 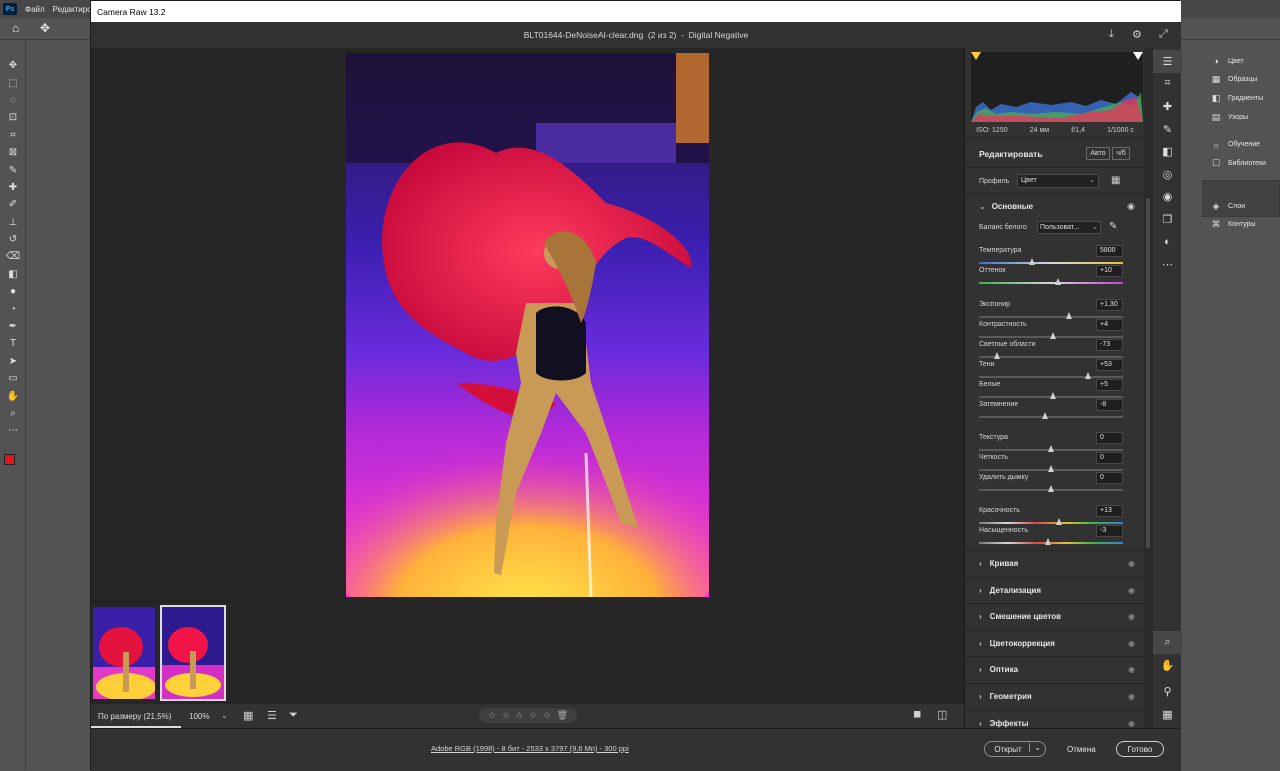 I want to click on slider-value-field: -73, so click(x=1109, y=345).